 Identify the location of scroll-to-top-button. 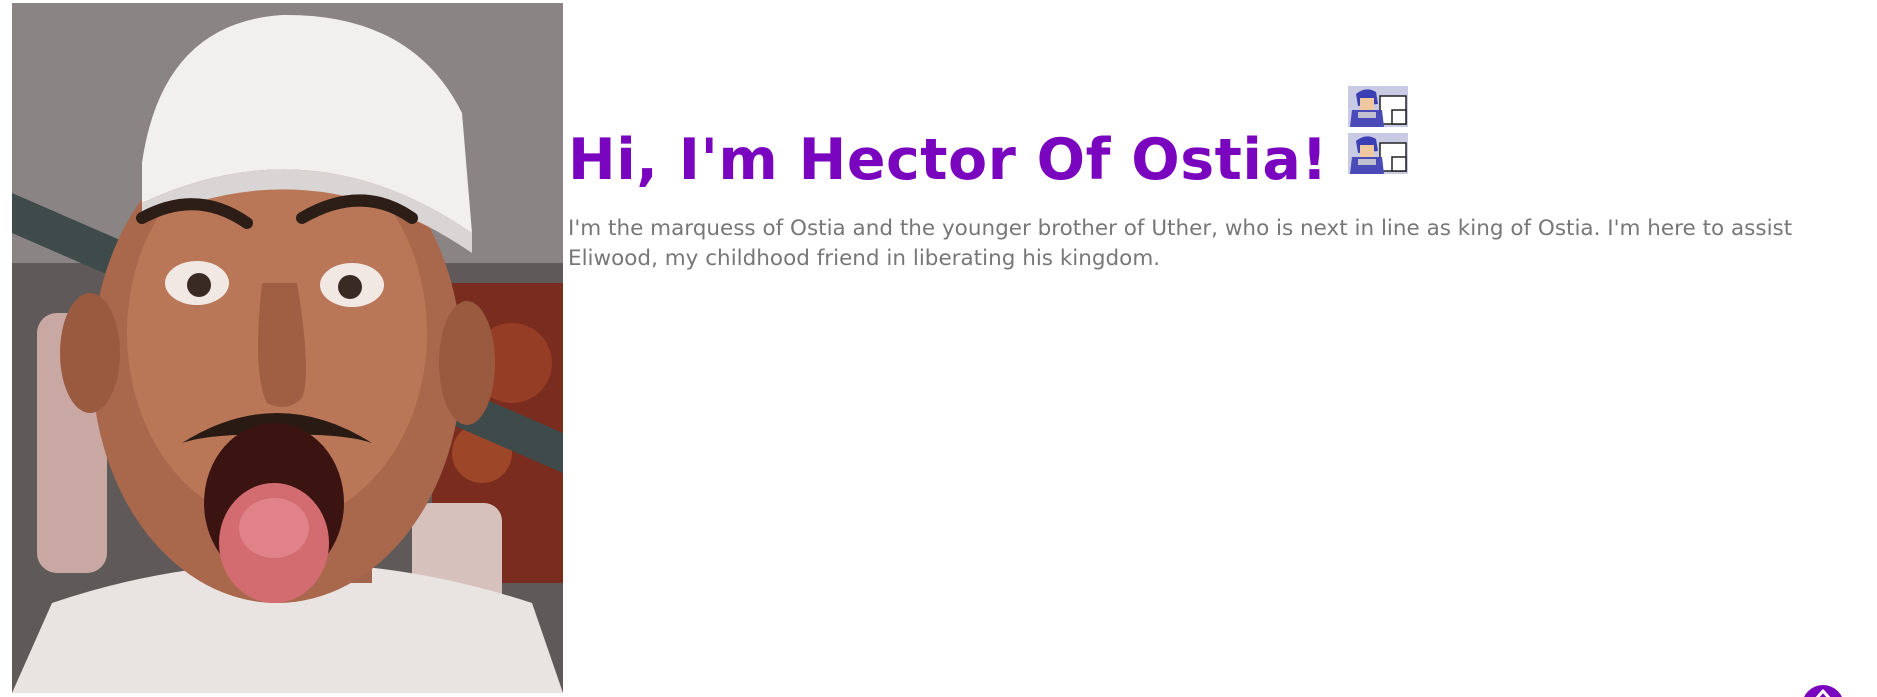
(1823, 691).